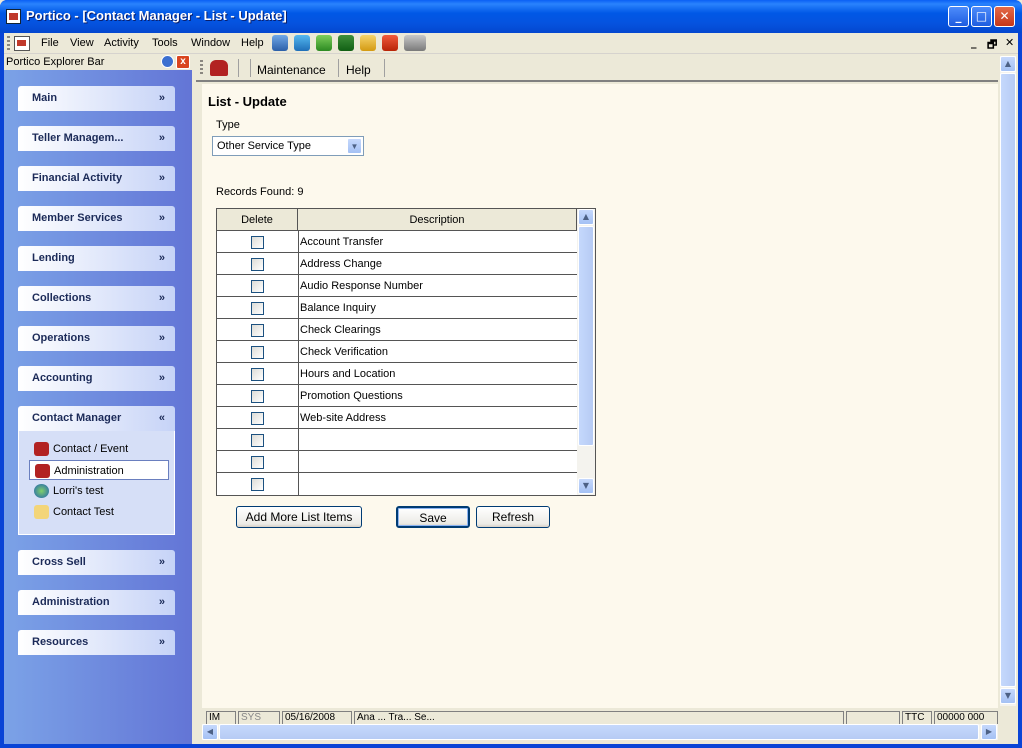  I want to click on type-select-value: Other Service Type, so click(264, 146).